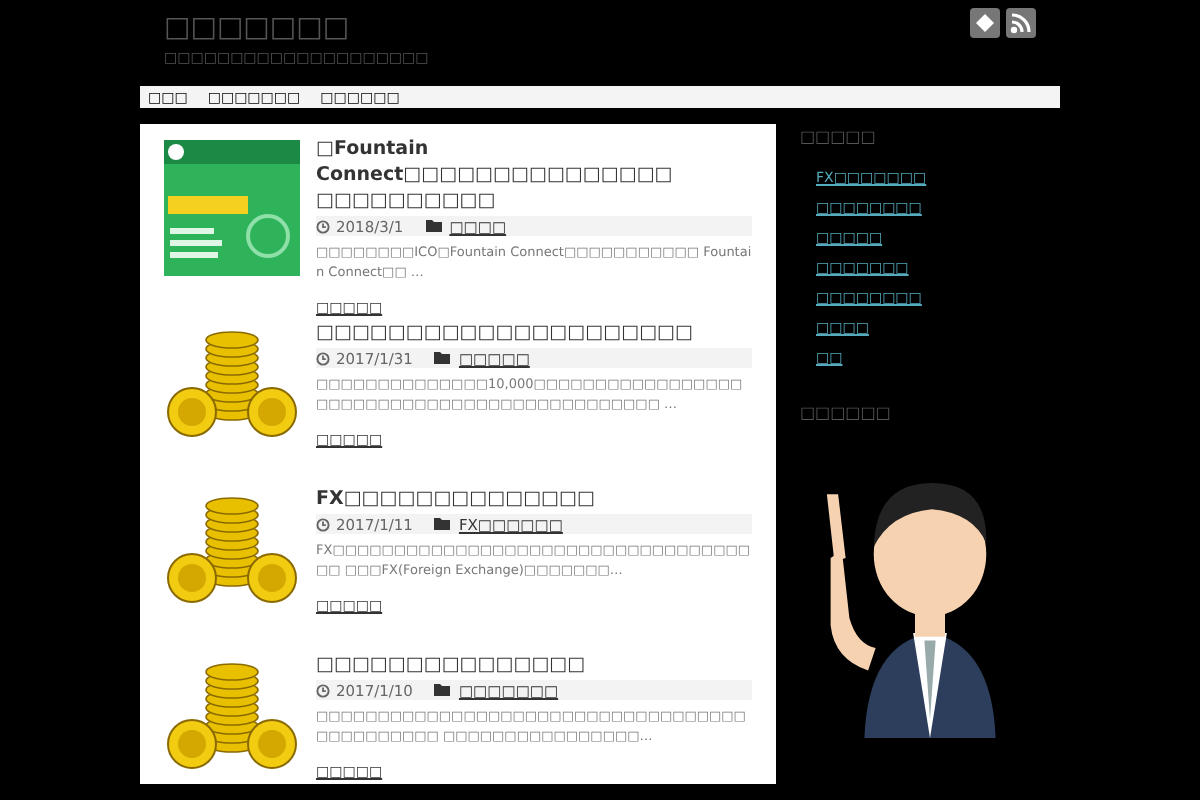  I want to click on post-title: □□□□□□□□□□□□□□□, so click(534, 665).